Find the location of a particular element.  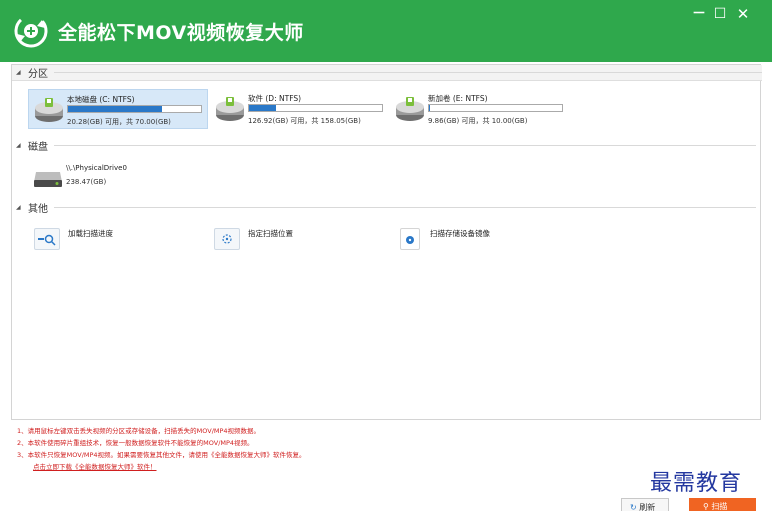

scan-label: 扫描 is located at coordinates (719, 506).